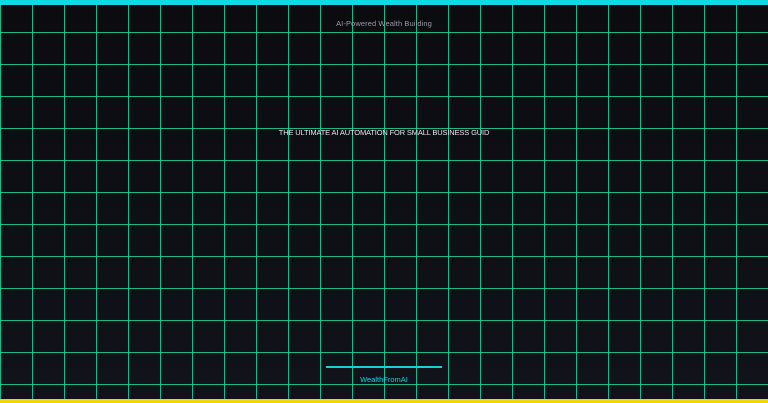 This screenshot has width=768, height=403. I want to click on brand-divider, so click(384, 367).